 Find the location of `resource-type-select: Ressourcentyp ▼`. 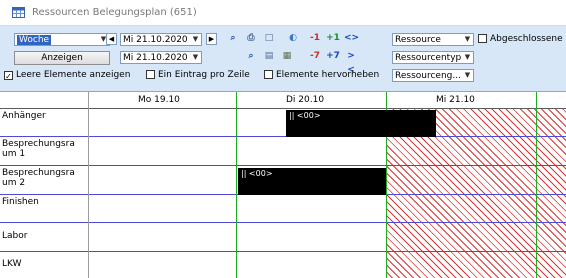

resource-type-select: Ressourcentyp ▼ is located at coordinates (433, 57).